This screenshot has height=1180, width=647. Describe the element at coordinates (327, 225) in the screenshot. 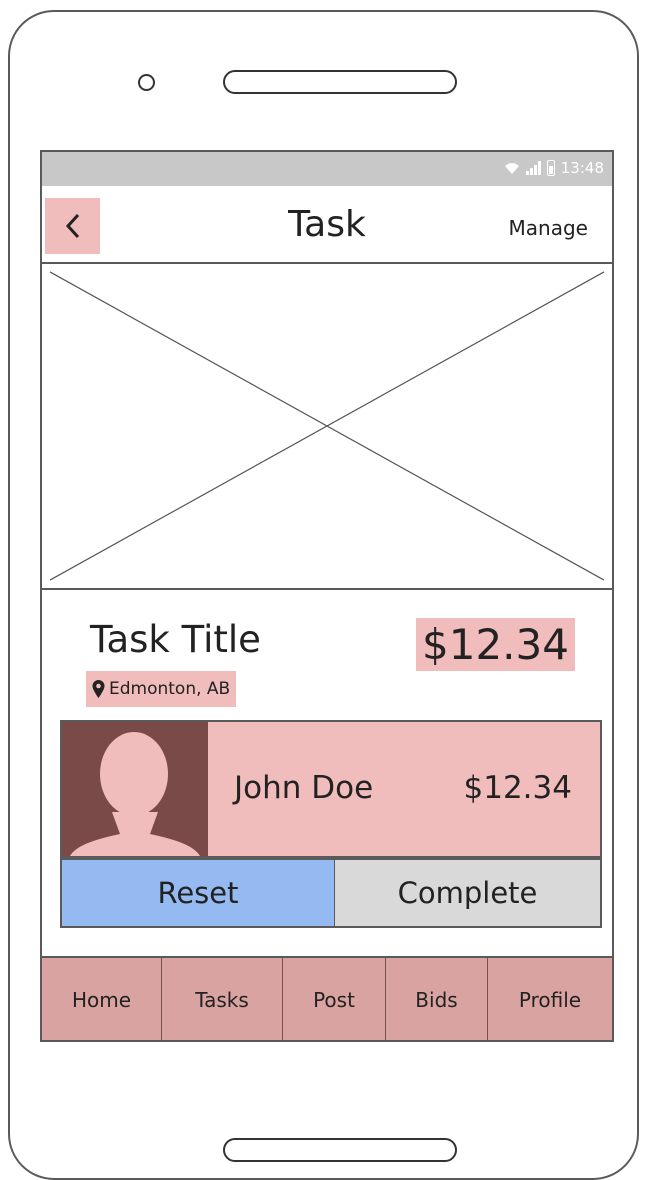

I see `top-nav-bar: Task Manage` at that location.